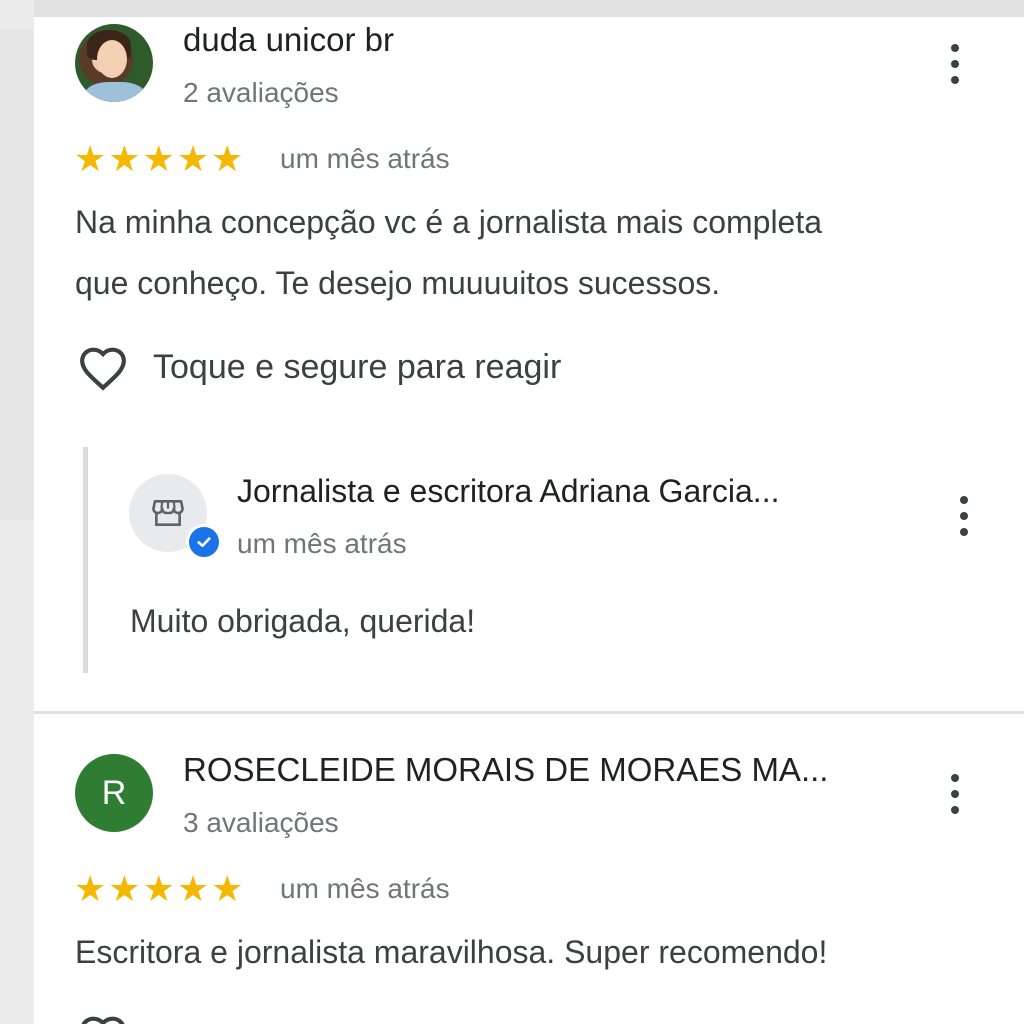 Image resolution: width=1024 pixels, height=1024 pixels. Describe the element at coordinates (114, 63) in the screenshot. I see `reviewer-avatar` at that location.